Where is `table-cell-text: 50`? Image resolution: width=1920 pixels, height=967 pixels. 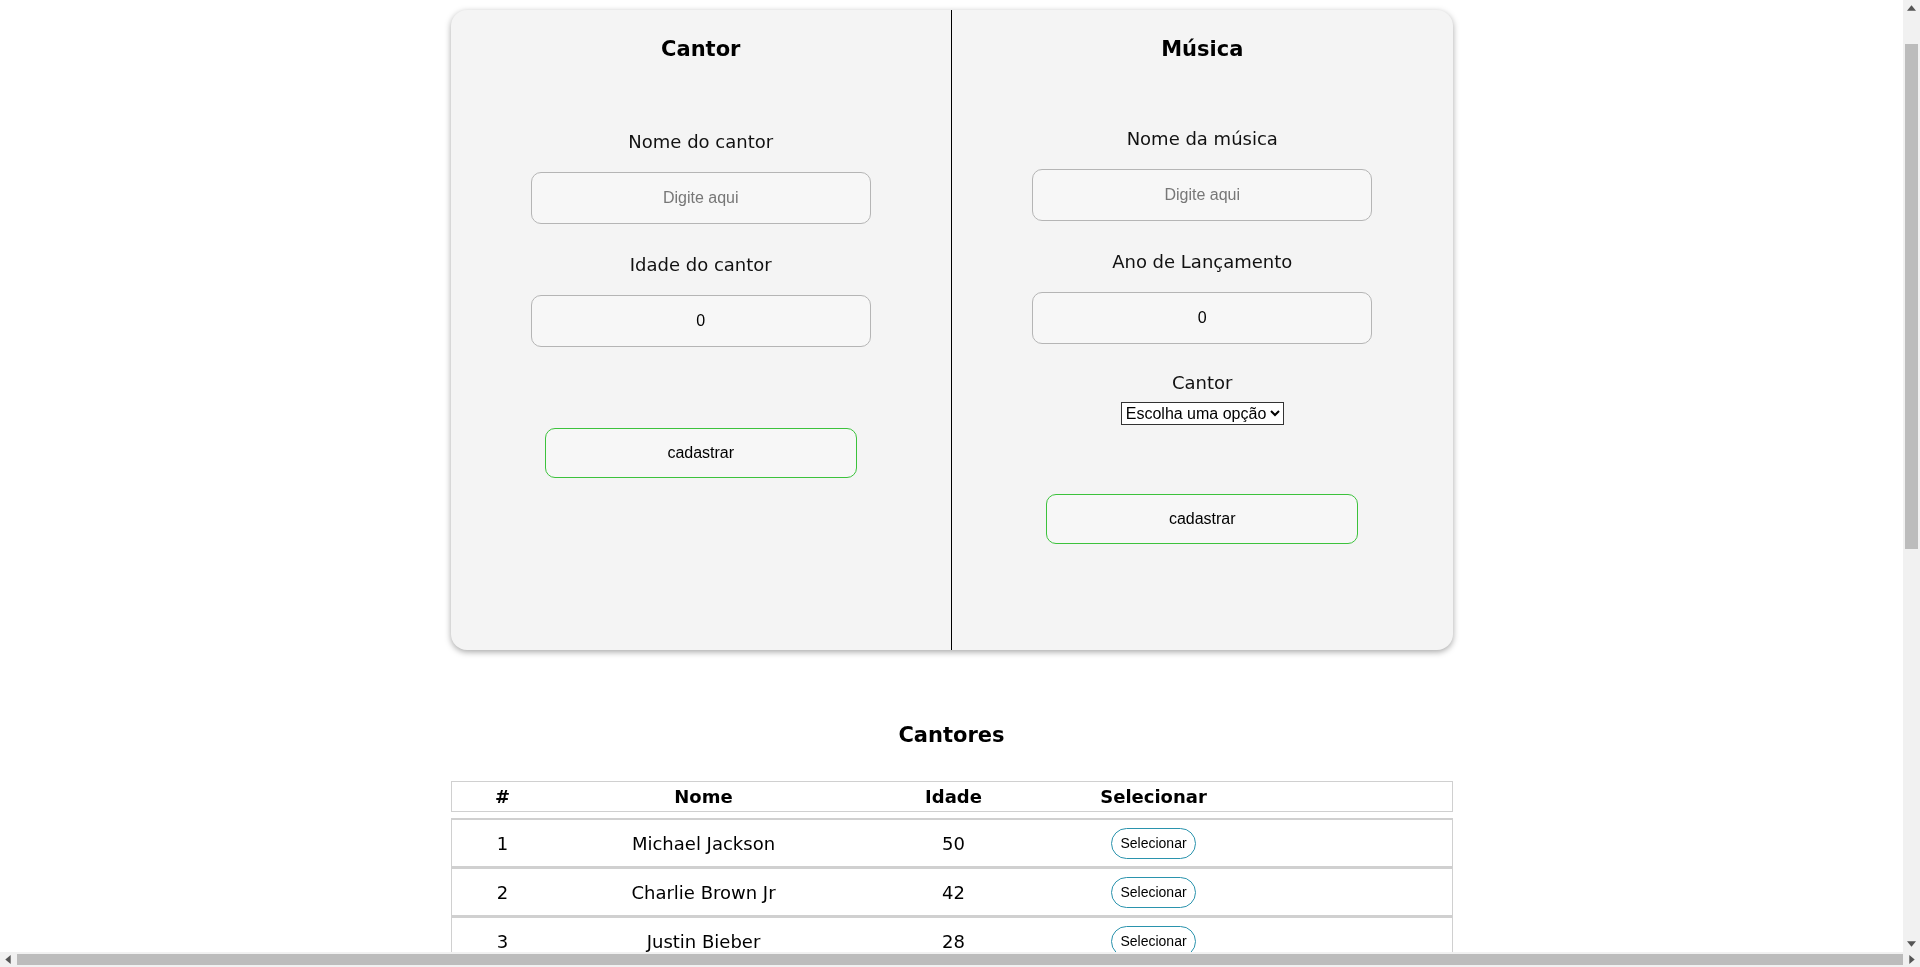 table-cell-text: 50 is located at coordinates (953, 843).